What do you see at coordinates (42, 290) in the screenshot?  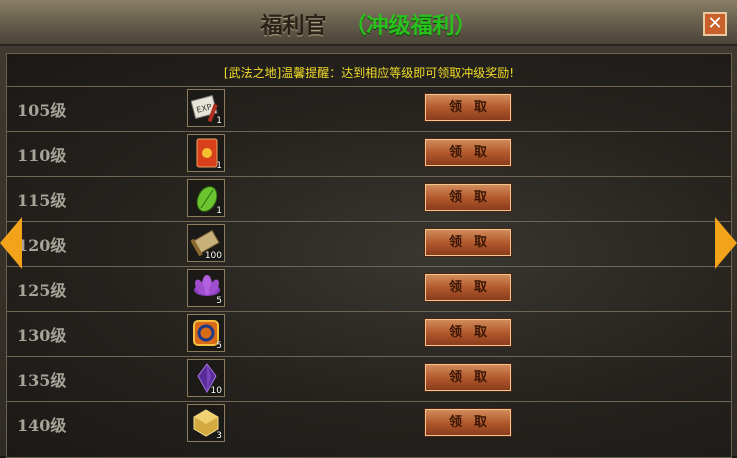 I see `level-label: 125级` at bounding box center [42, 290].